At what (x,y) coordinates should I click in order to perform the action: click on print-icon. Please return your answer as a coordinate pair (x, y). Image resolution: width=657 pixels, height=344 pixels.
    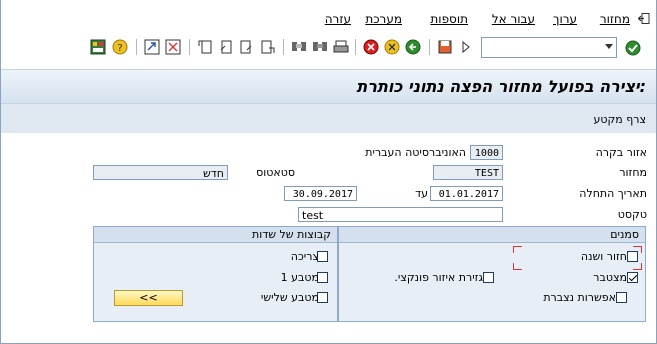
    Looking at the image, I should click on (341, 47).